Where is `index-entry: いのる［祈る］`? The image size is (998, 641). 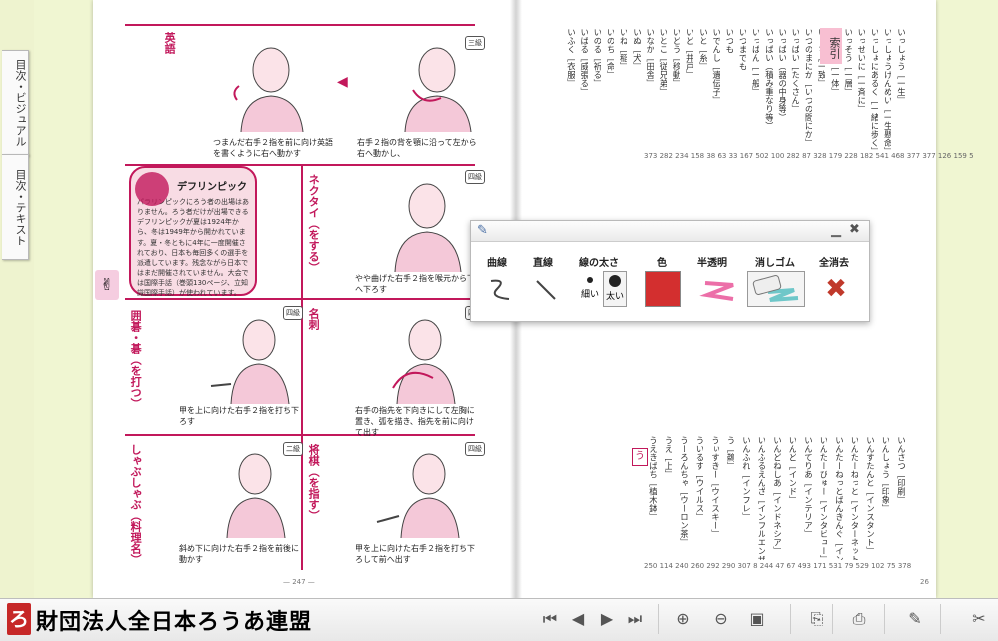
index-entry: いのる［祈る］ is located at coordinates (596, 89).